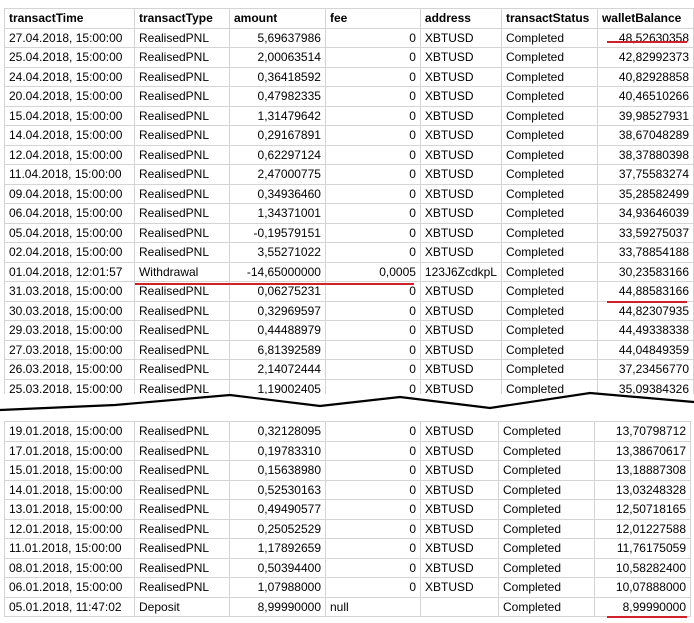 Image resolution: width=694 pixels, height=623 pixels. I want to click on cell-amount: 5,69637986, so click(277, 37).